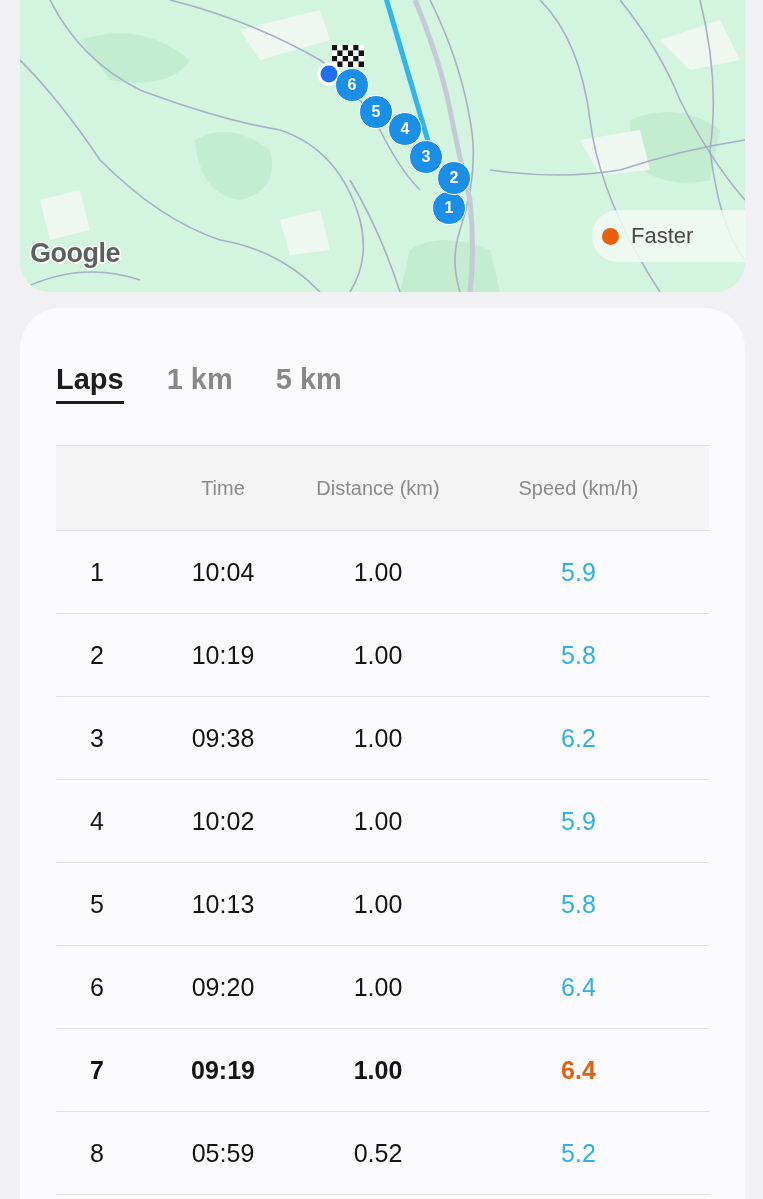 The width and height of the screenshot is (763, 1199). I want to click on lap-number: 3, so click(97, 738).